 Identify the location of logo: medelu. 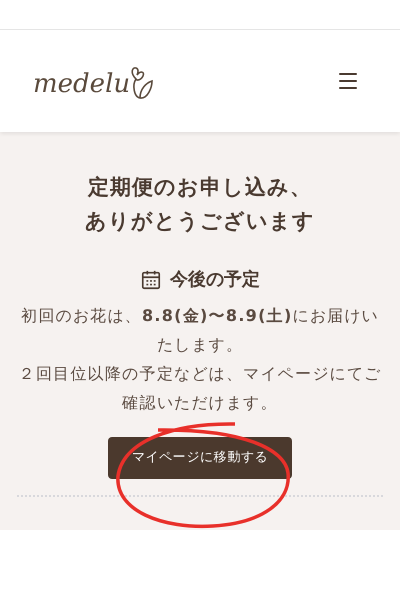
(81, 84).